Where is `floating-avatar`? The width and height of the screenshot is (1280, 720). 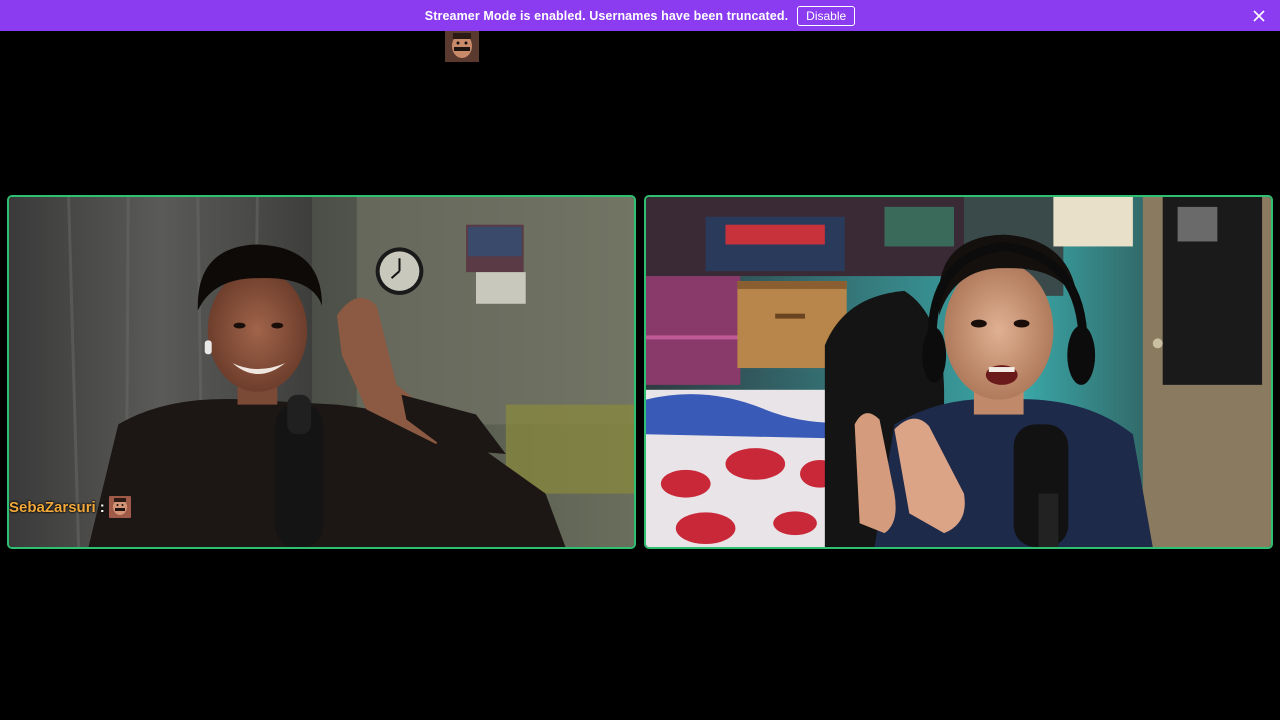
floating-avatar is located at coordinates (462, 46).